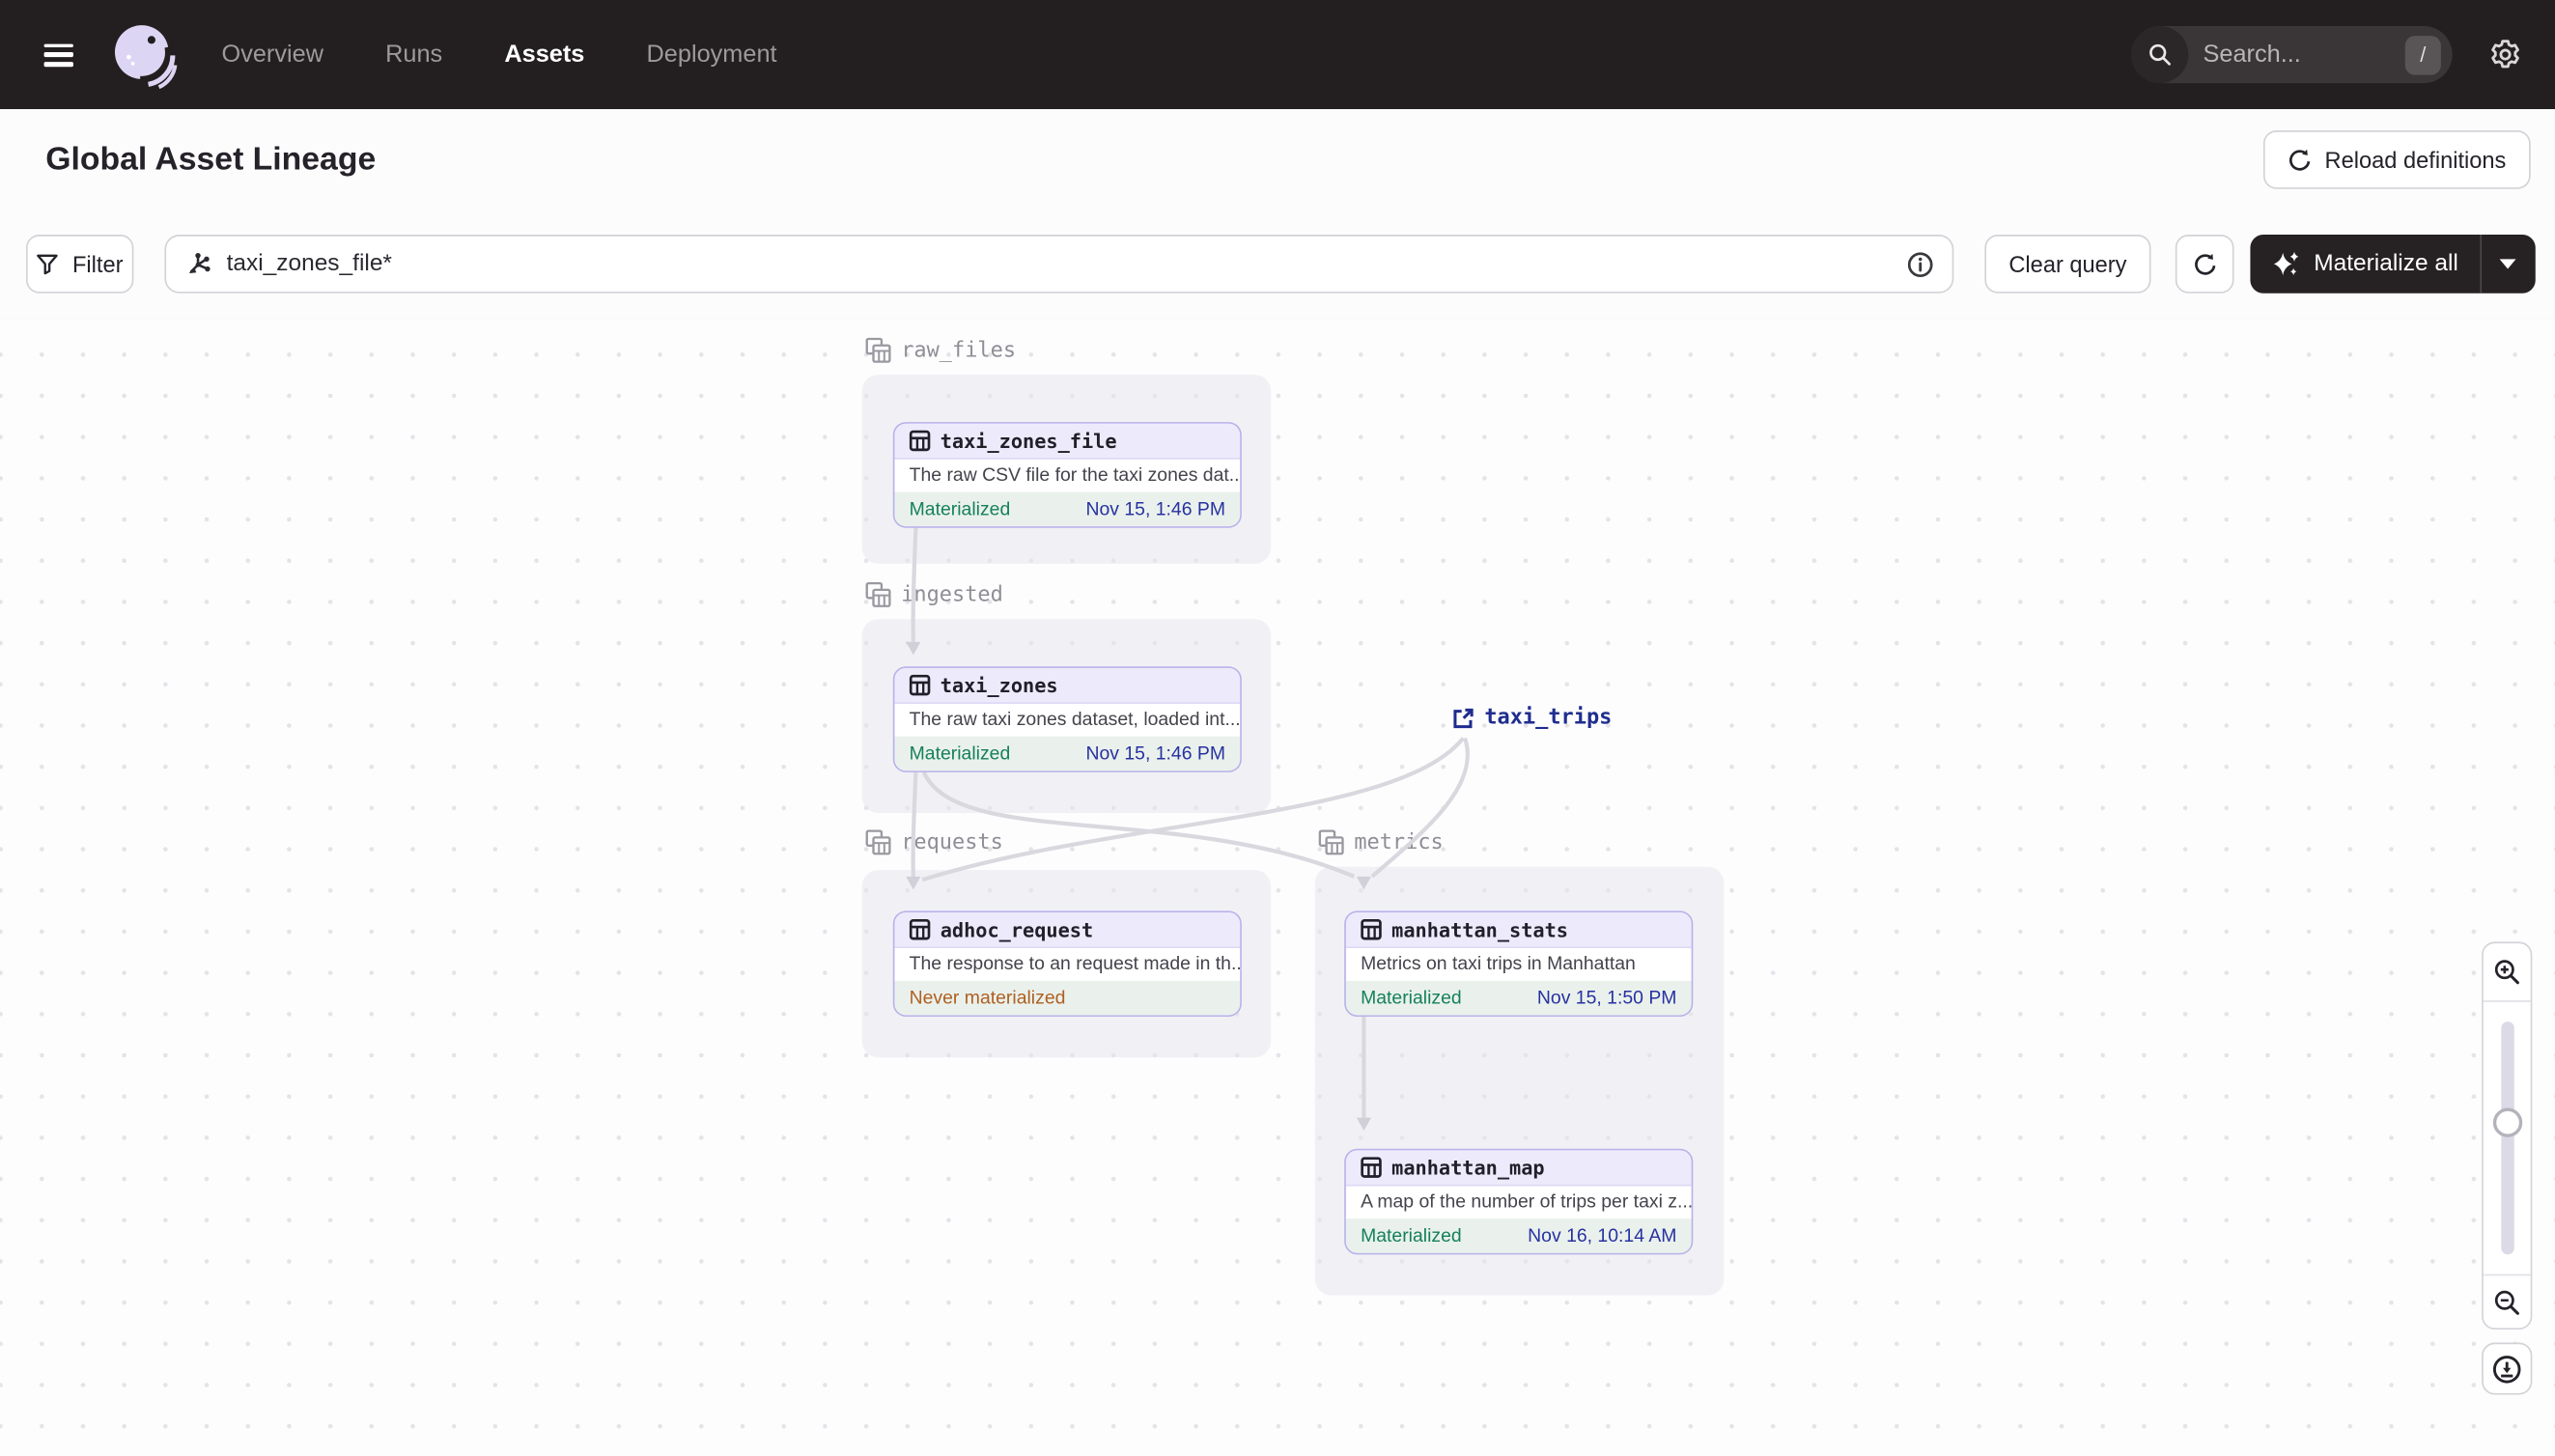 The image size is (2555, 1456). Describe the element at coordinates (1059, 265) in the screenshot. I see `asset-selection-input: taxi_zones_file*` at that location.